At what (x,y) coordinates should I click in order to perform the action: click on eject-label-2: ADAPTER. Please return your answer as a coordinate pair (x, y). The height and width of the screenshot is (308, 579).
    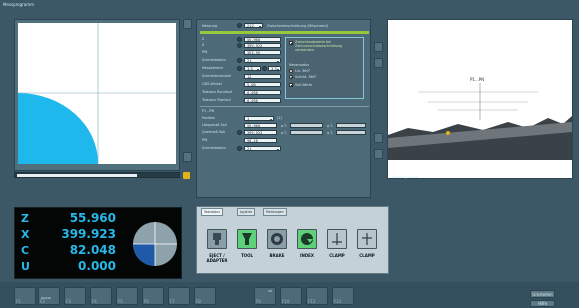
    Looking at the image, I should click on (217, 260).